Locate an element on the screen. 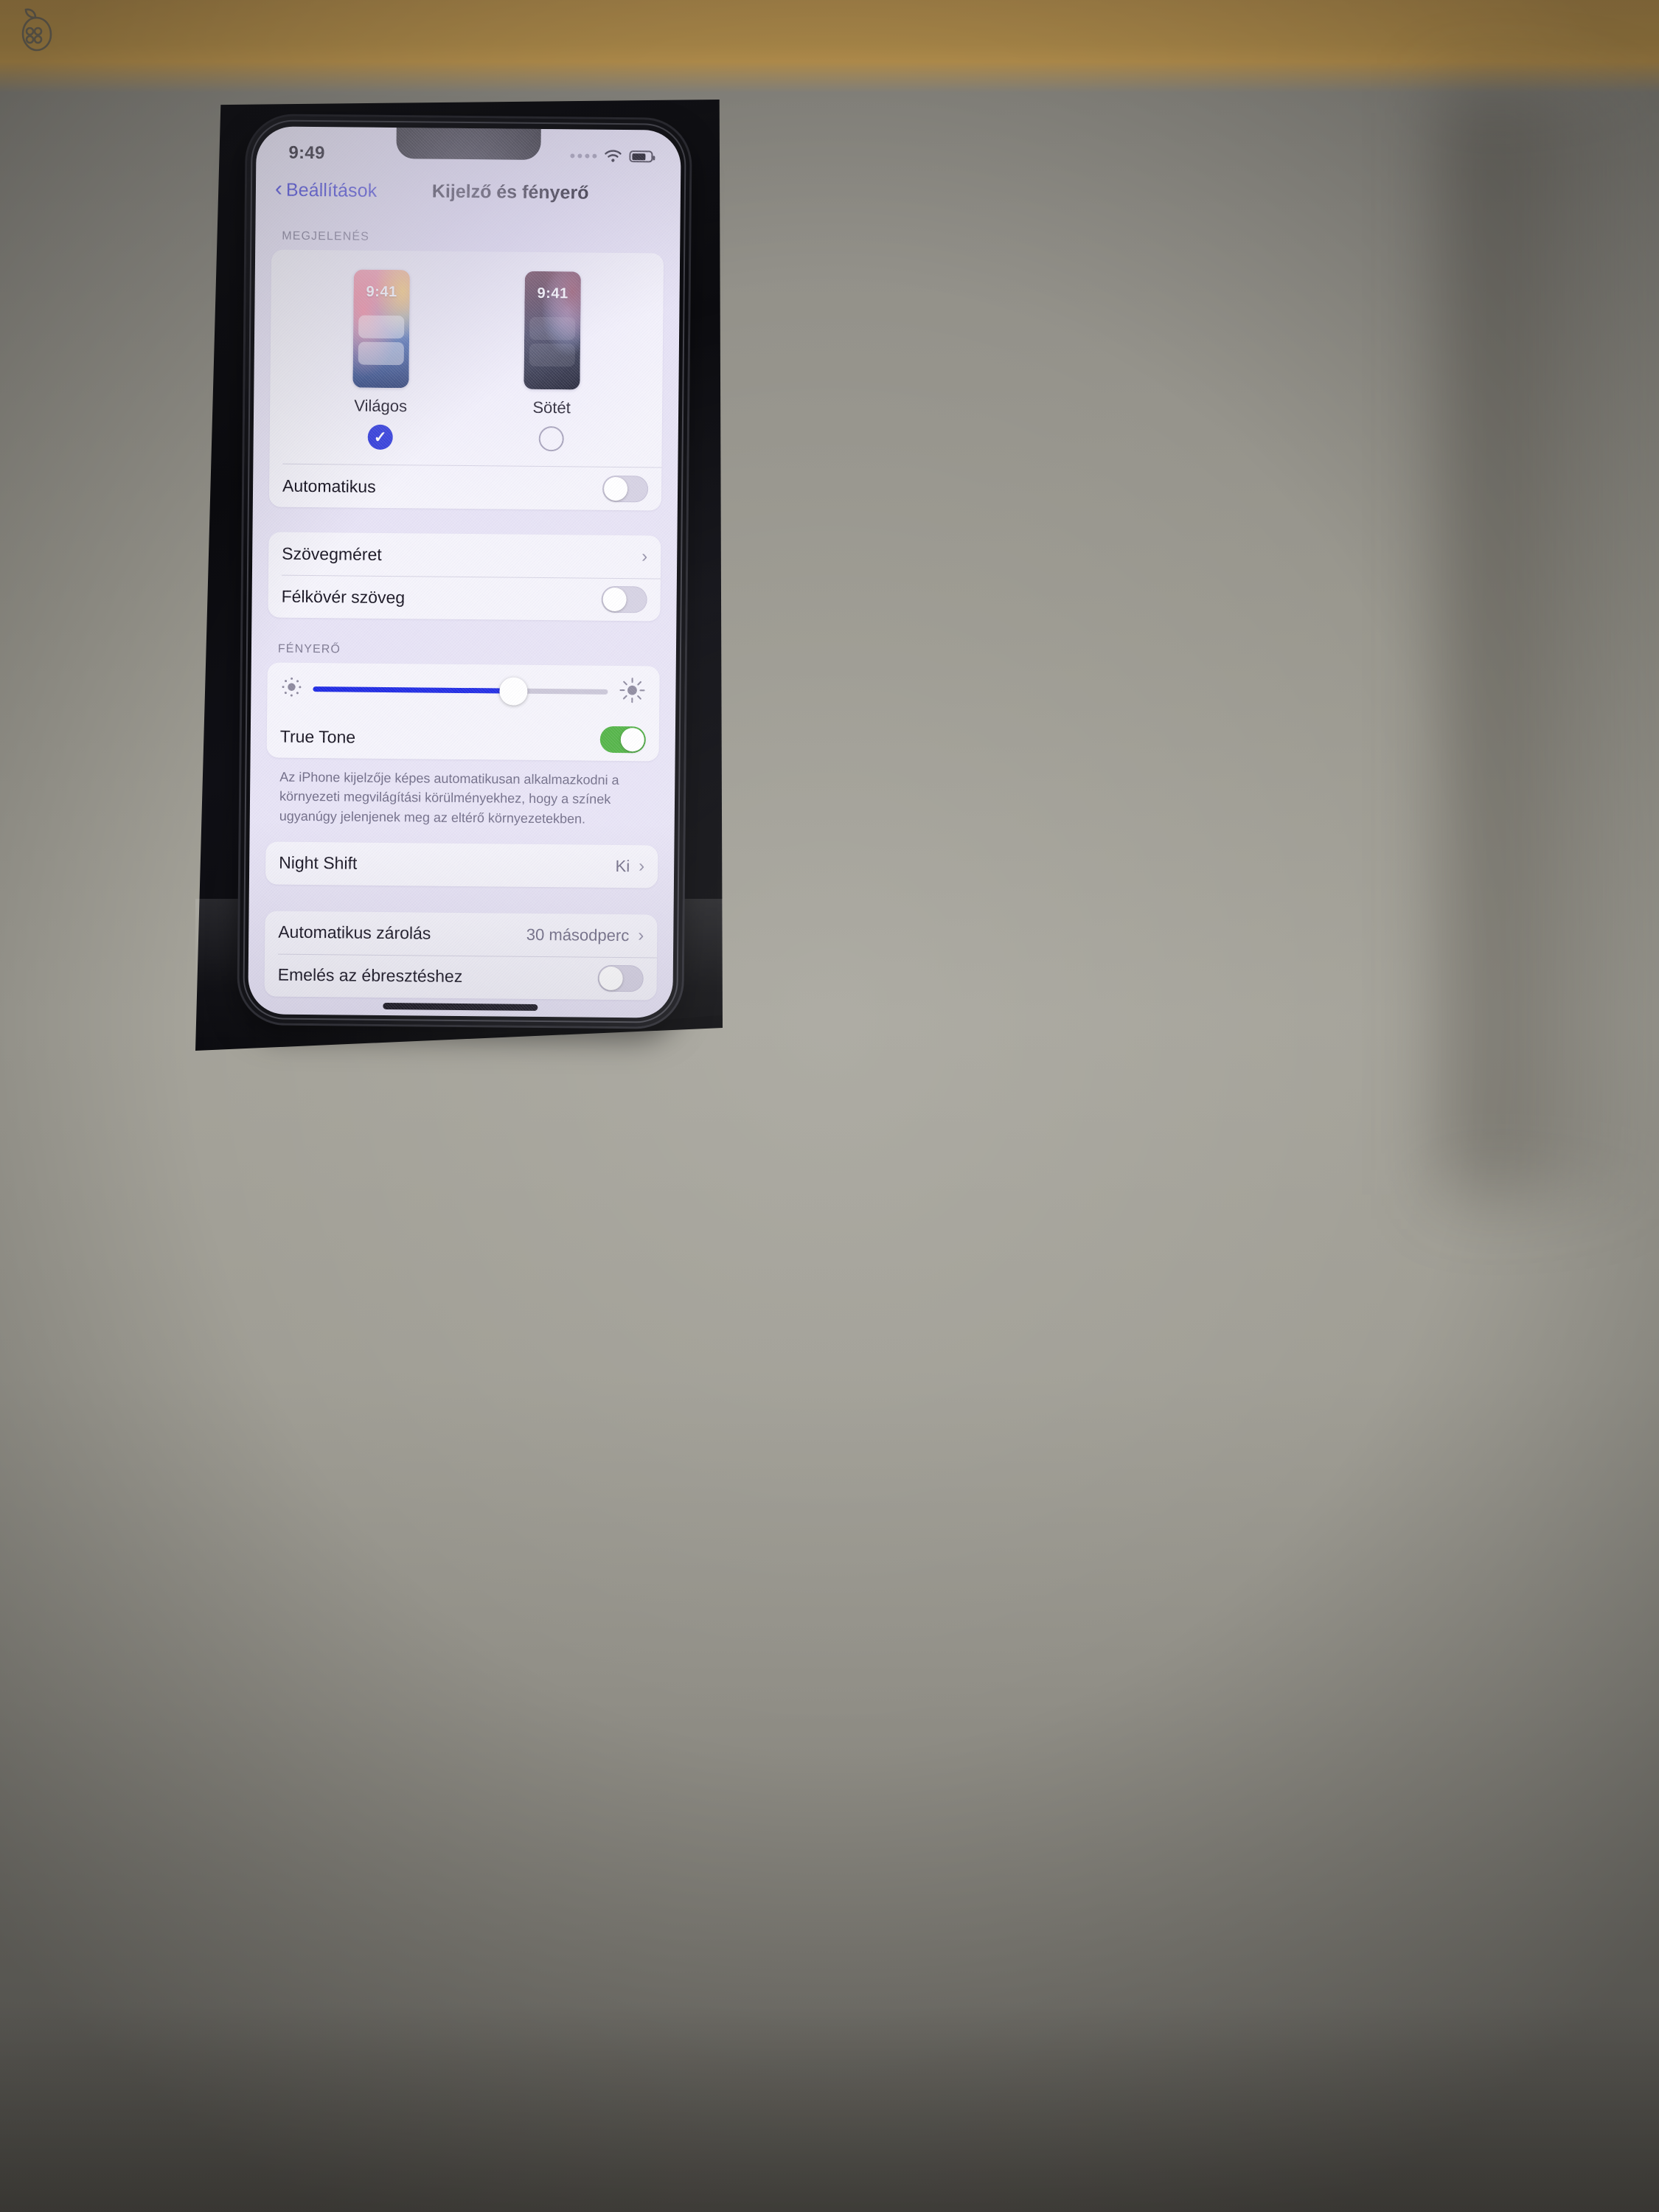  light-mode-preview-thumbnail: 9:41 is located at coordinates (381, 329).